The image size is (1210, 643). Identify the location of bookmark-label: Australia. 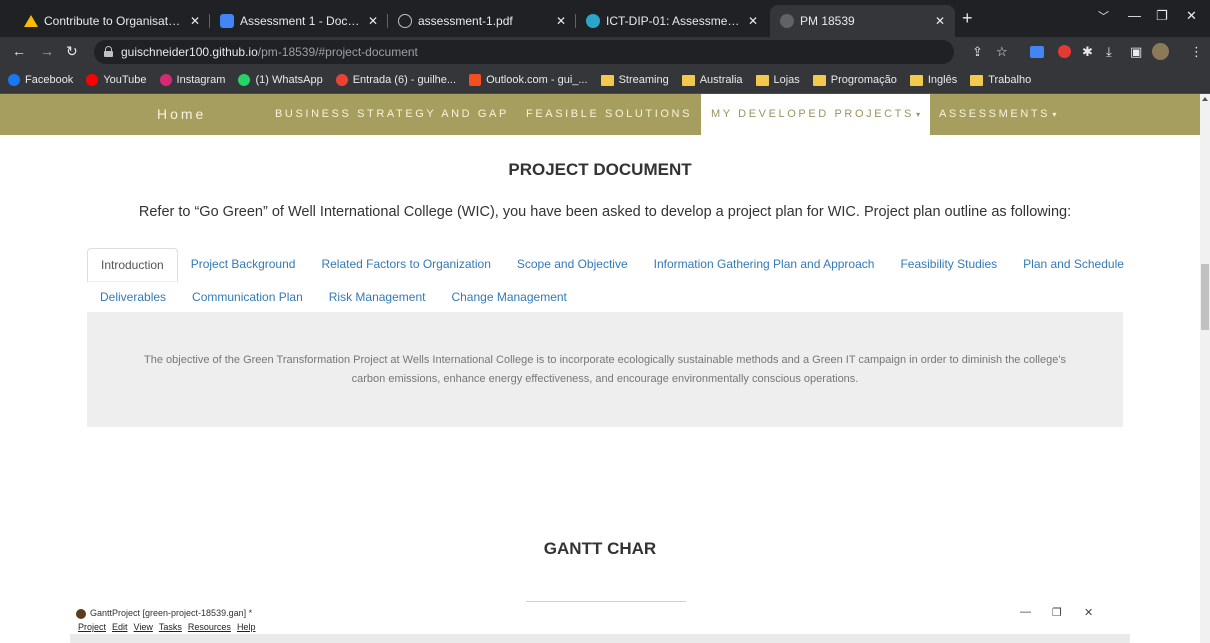
(721, 80).